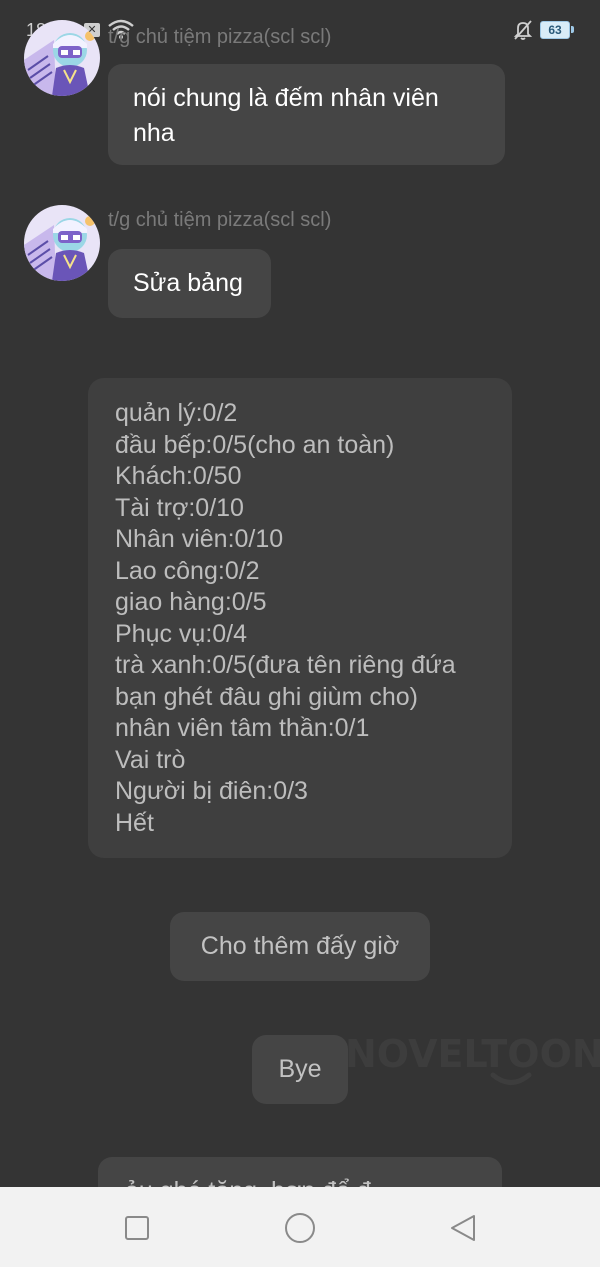  I want to click on list-line: Tài trợ:0/10, so click(179, 507).